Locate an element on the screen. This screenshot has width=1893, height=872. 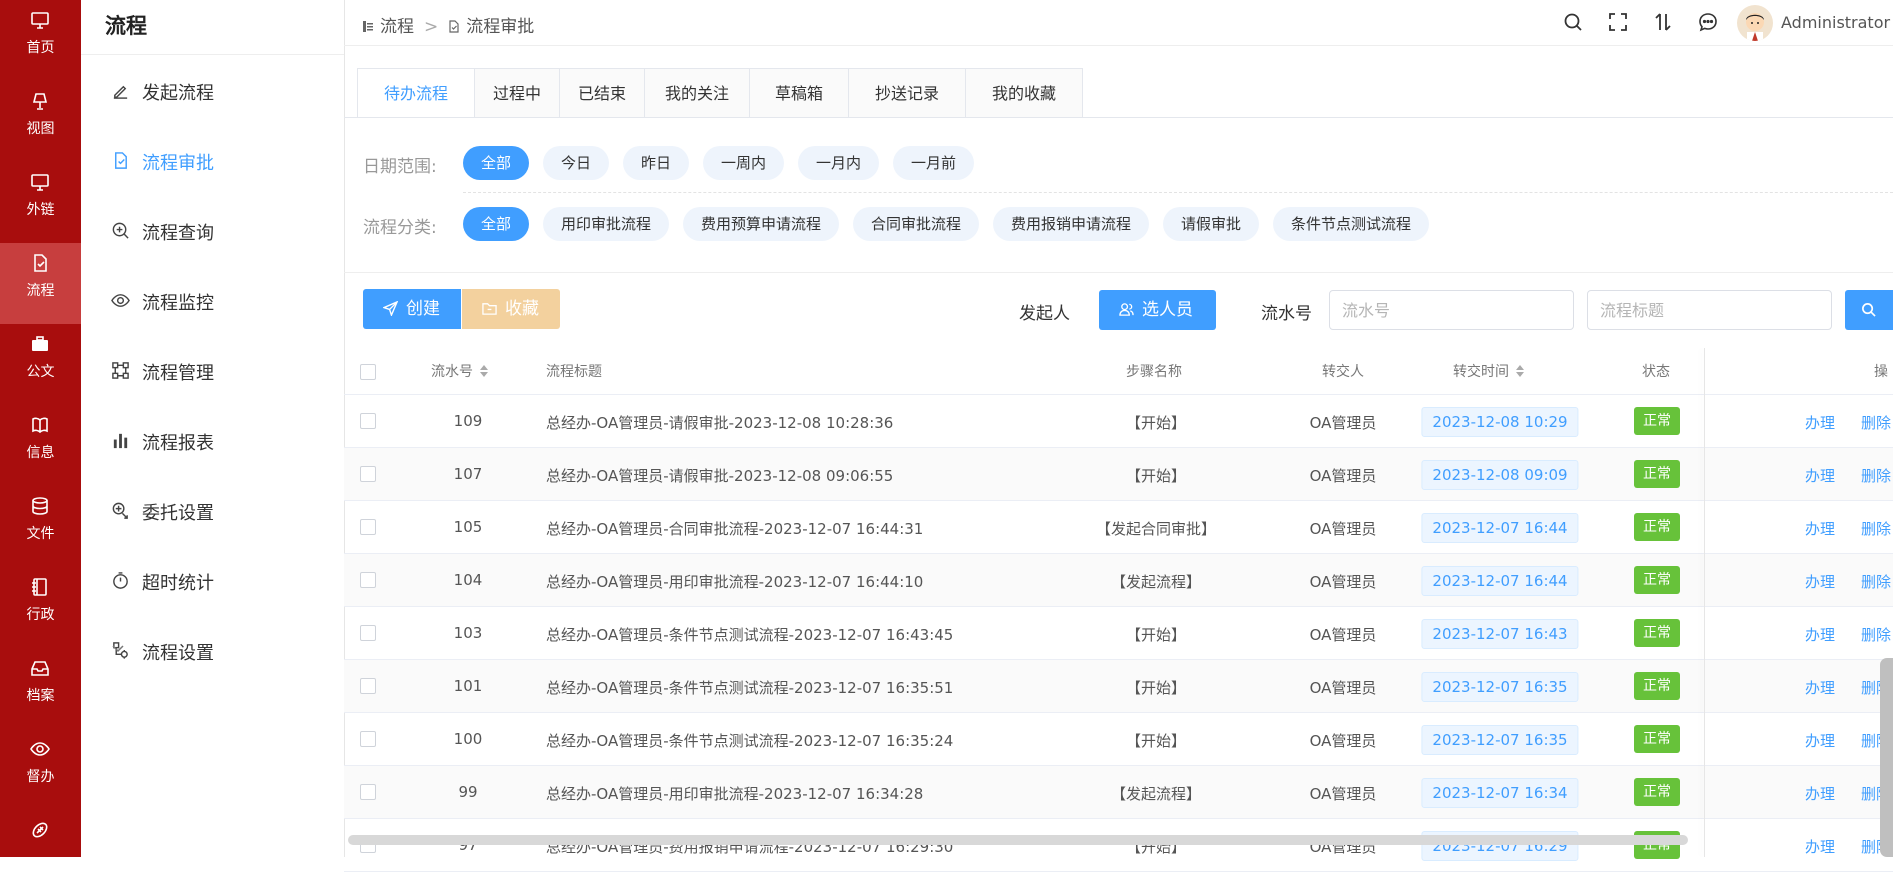
menu-item-delegate-settings: 委托设置 is located at coordinates (212, 510).